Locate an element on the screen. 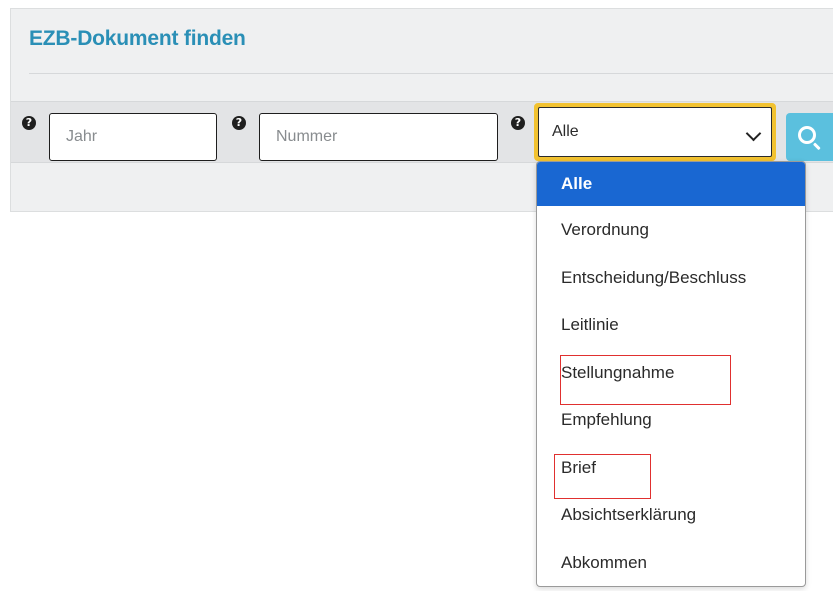 This screenshot has width=833, height=591. search-form-row: ? Jahr ? Nummer ? Alle is located at coordinates (422, 132).